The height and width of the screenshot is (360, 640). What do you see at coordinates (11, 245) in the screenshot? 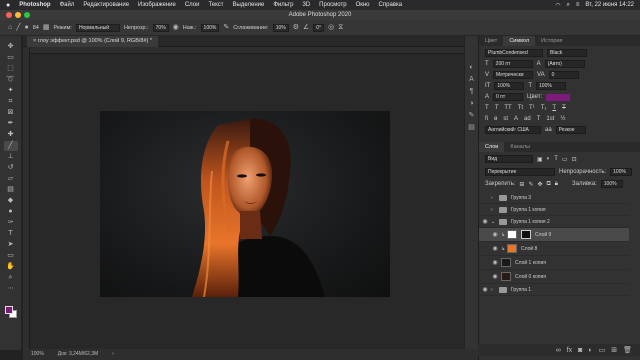
I see `path-select-tool-icon: ➤` at bounding box center [11, 245].